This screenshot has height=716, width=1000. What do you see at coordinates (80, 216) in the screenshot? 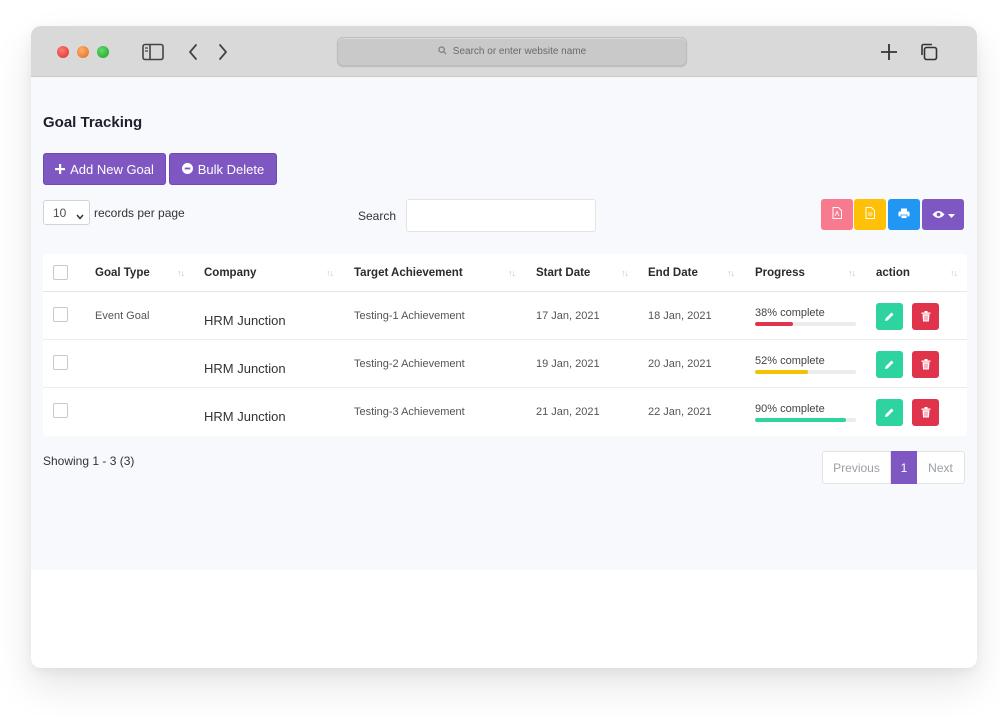
I see `chevron-down-icon` at bounding box center [80, 216].